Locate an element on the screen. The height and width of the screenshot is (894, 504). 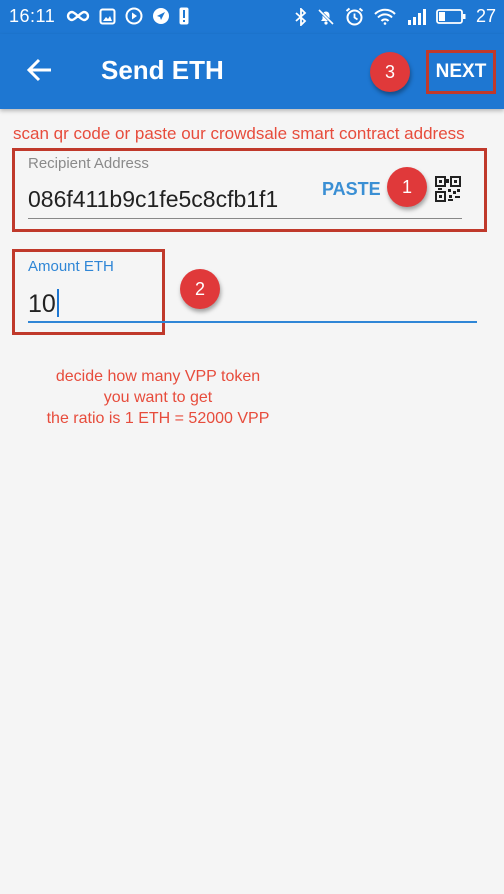
text-cursor is located at coordinates (57, 303).